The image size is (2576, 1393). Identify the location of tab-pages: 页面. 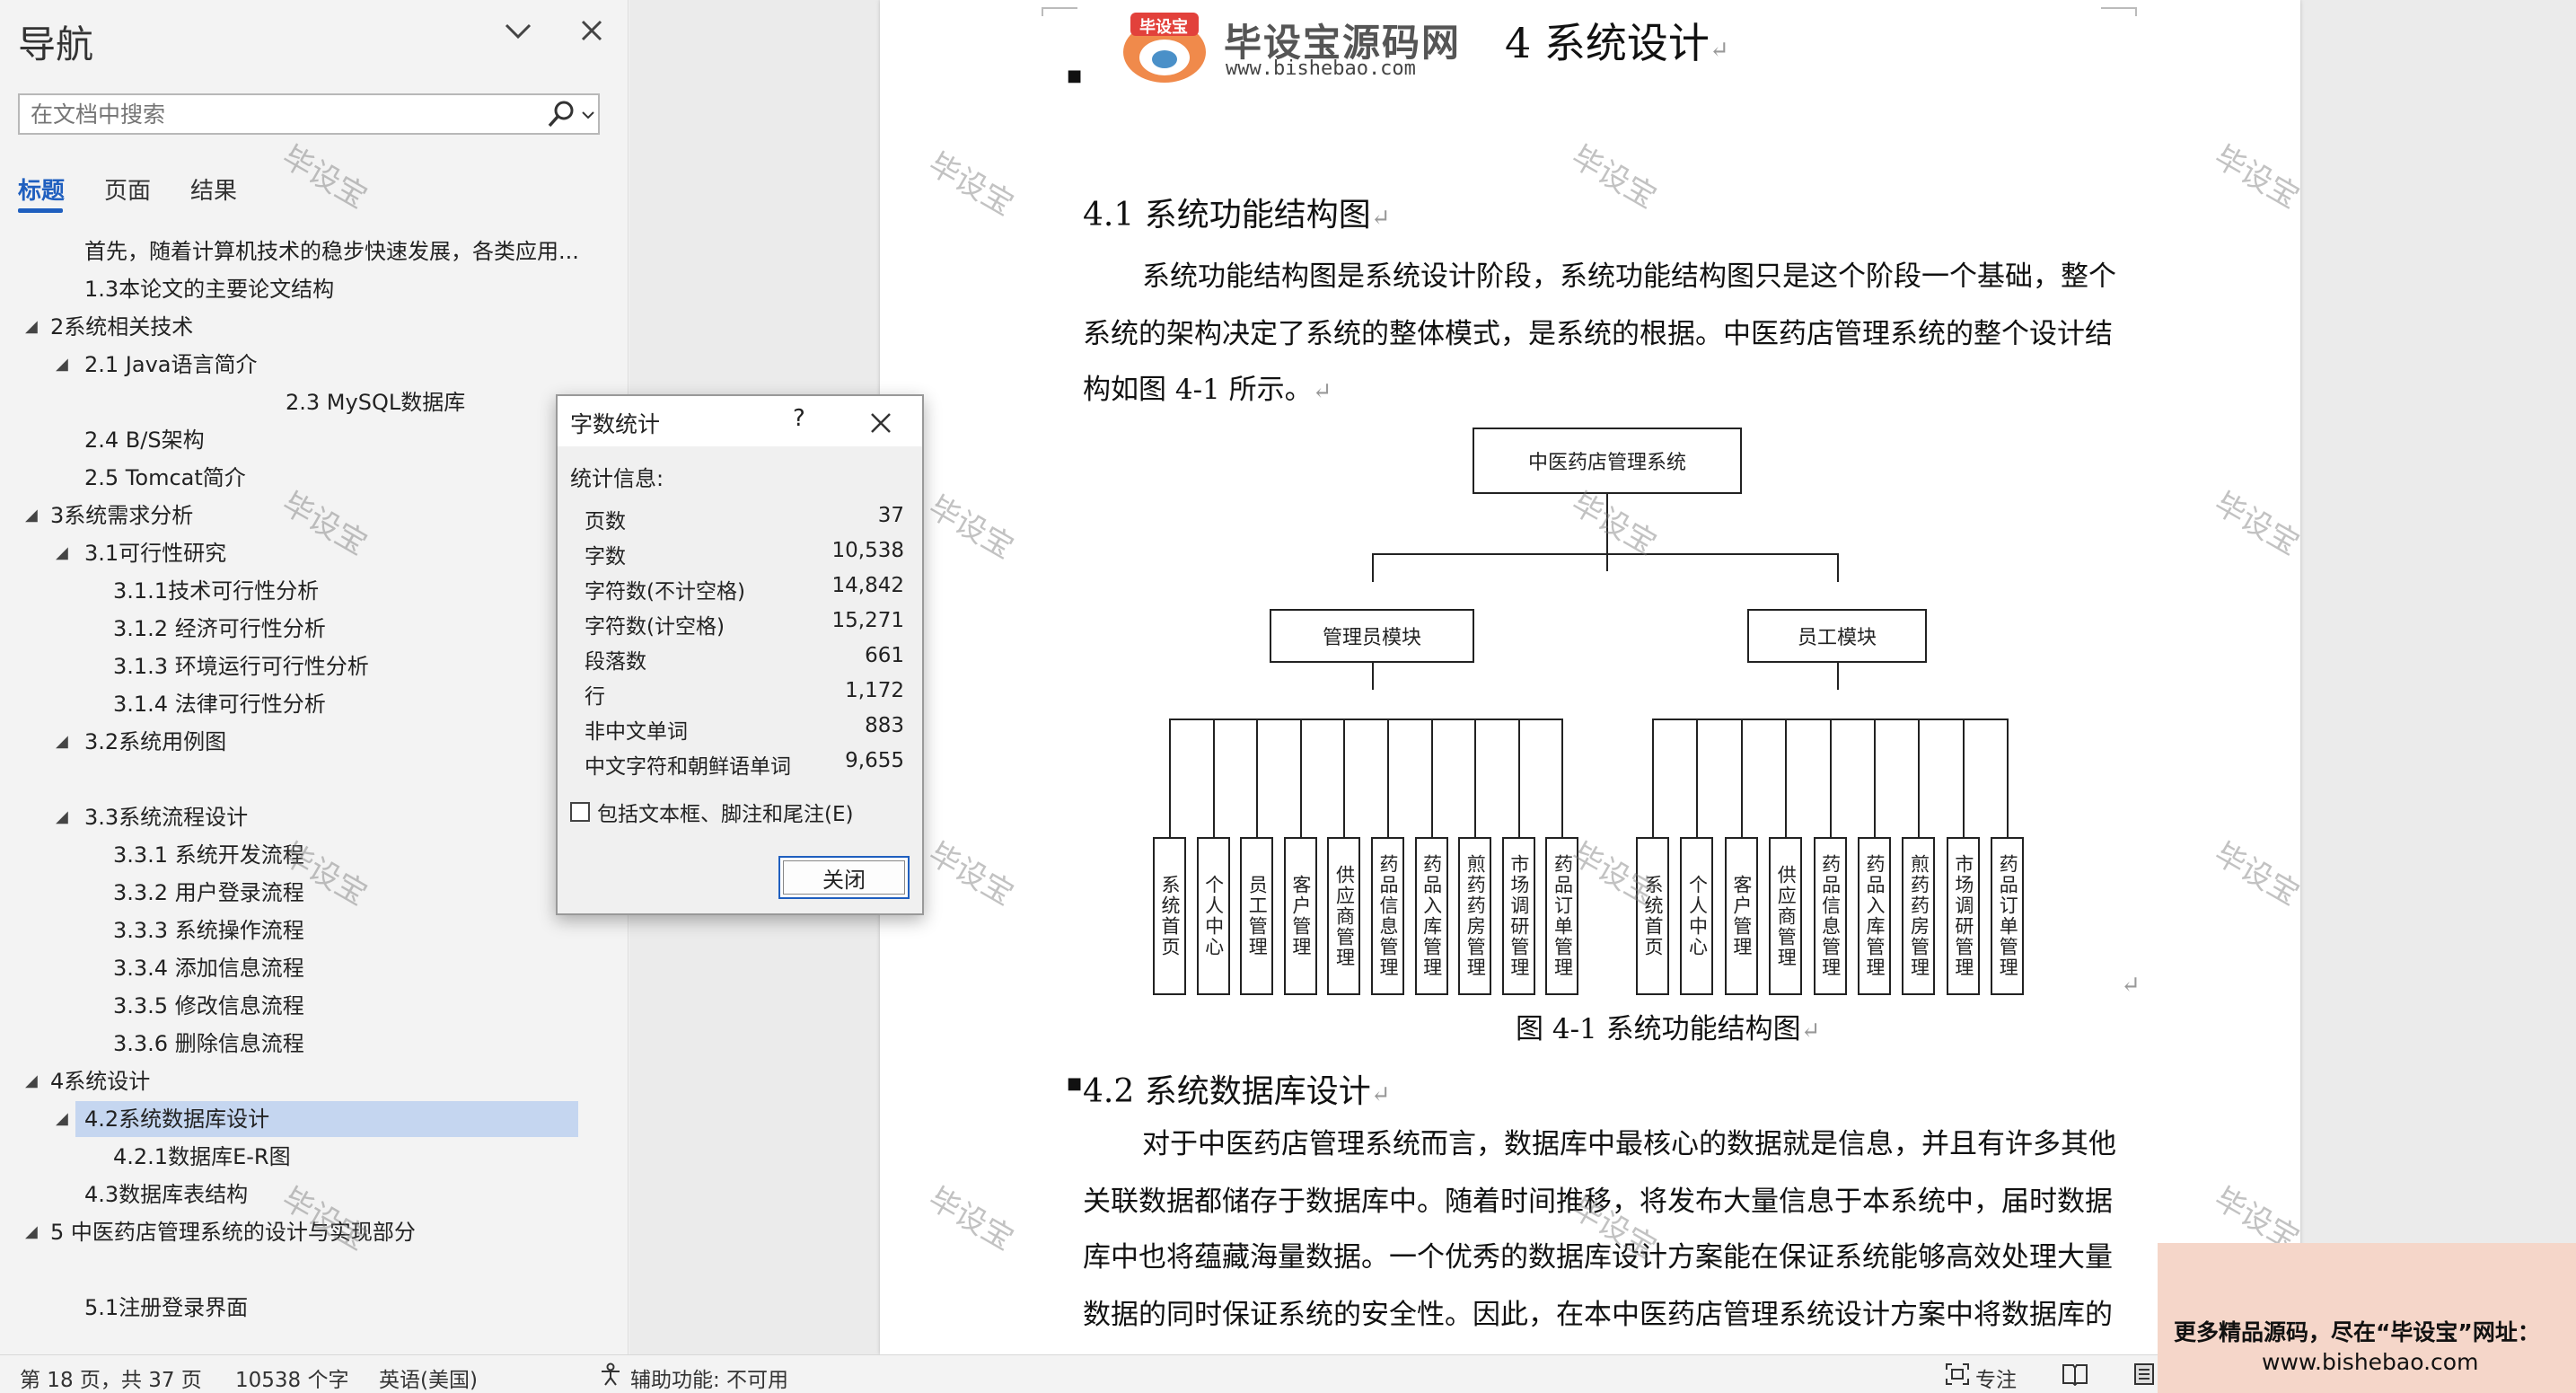
(127, 189).